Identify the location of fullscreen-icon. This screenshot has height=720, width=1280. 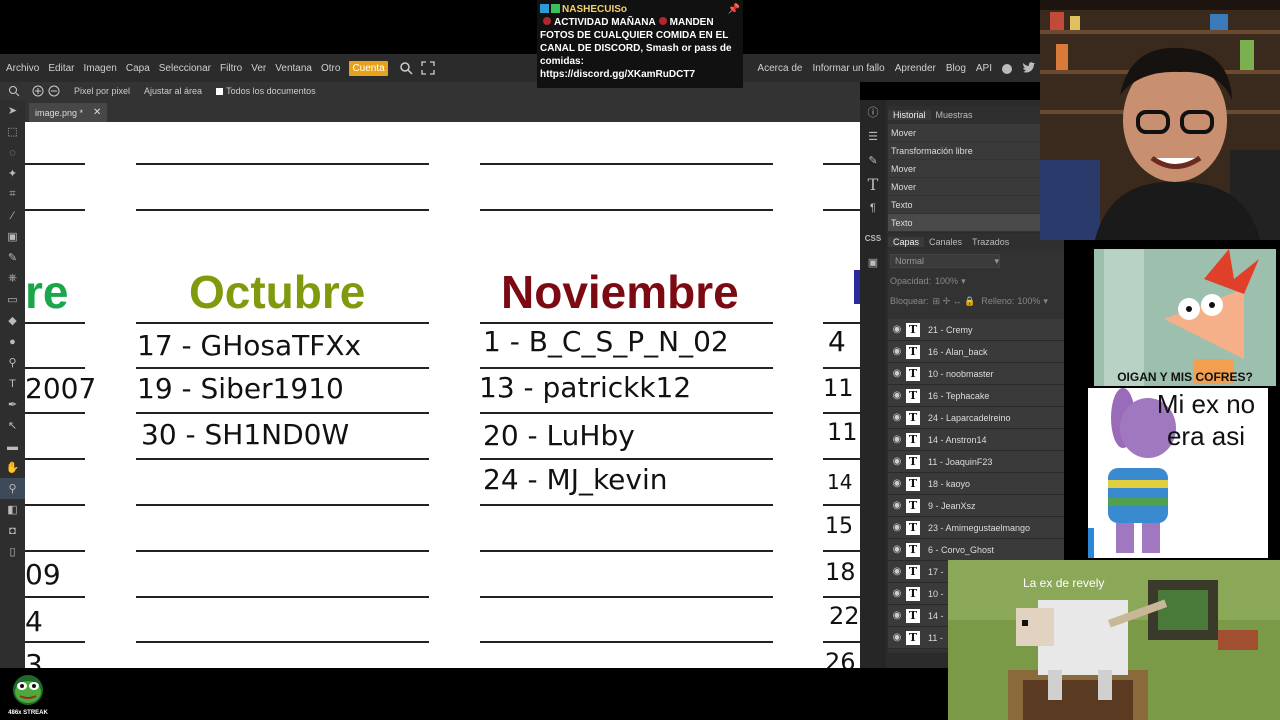
(428, 68).